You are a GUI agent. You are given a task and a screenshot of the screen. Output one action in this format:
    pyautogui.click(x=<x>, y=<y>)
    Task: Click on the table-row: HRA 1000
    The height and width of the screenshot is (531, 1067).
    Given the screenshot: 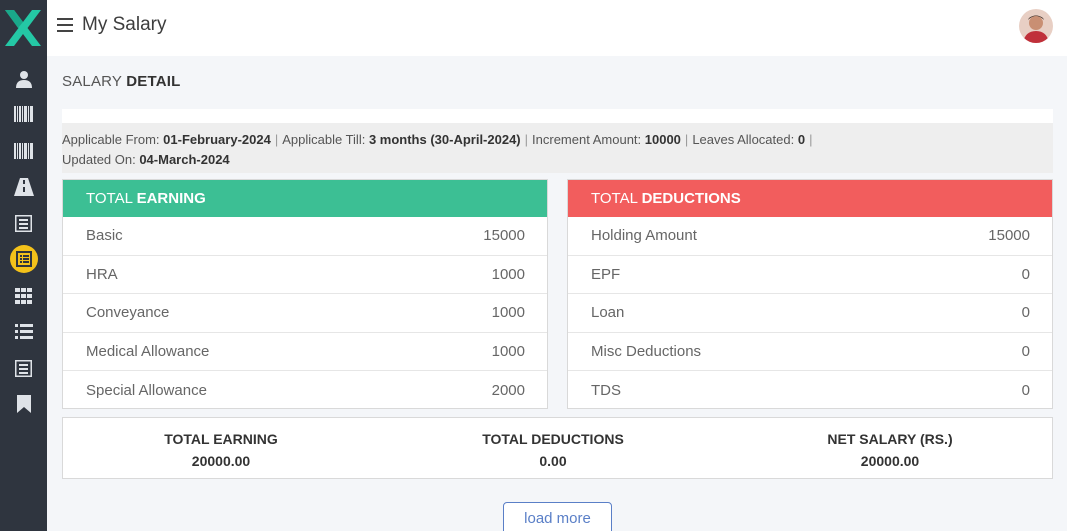 What is the action you would take?
    pyautogui.click(x=305, y=275)
    